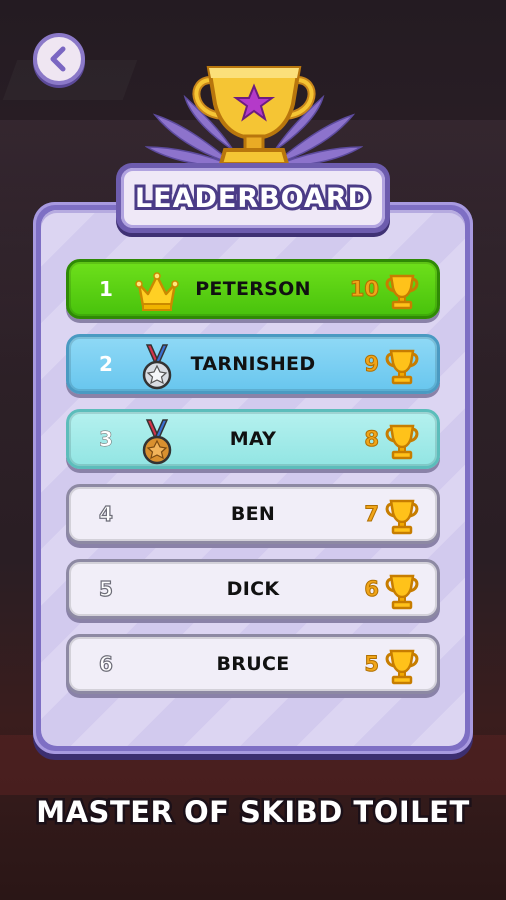  I want to click on rank-number: 3, so click(106, 439).